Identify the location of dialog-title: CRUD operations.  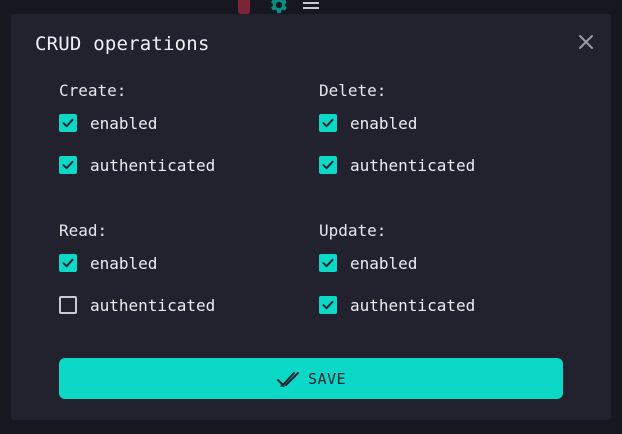
(122, 44).